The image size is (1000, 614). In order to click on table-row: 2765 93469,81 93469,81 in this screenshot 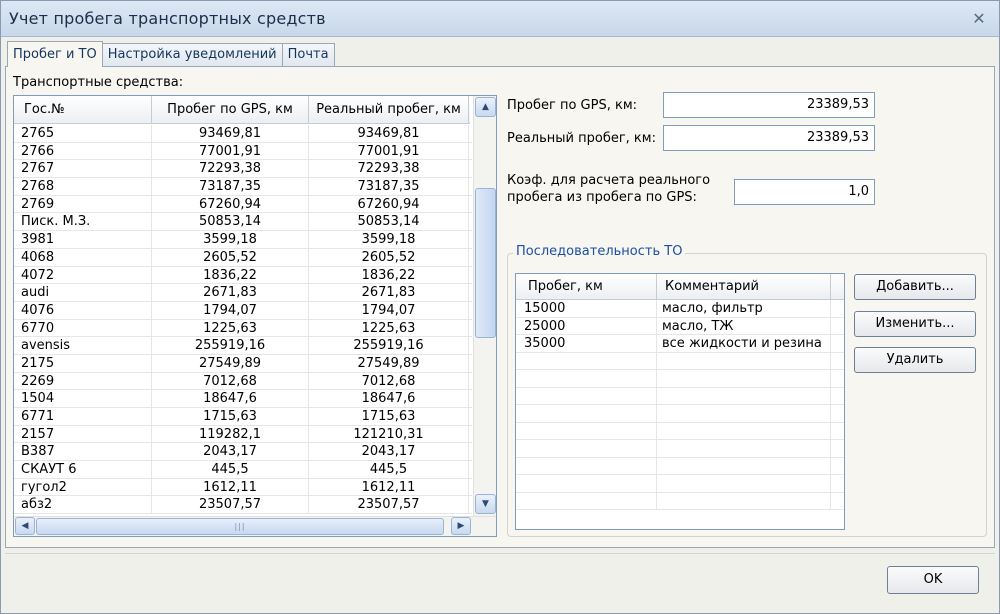, I will do `click(243, 134)`.